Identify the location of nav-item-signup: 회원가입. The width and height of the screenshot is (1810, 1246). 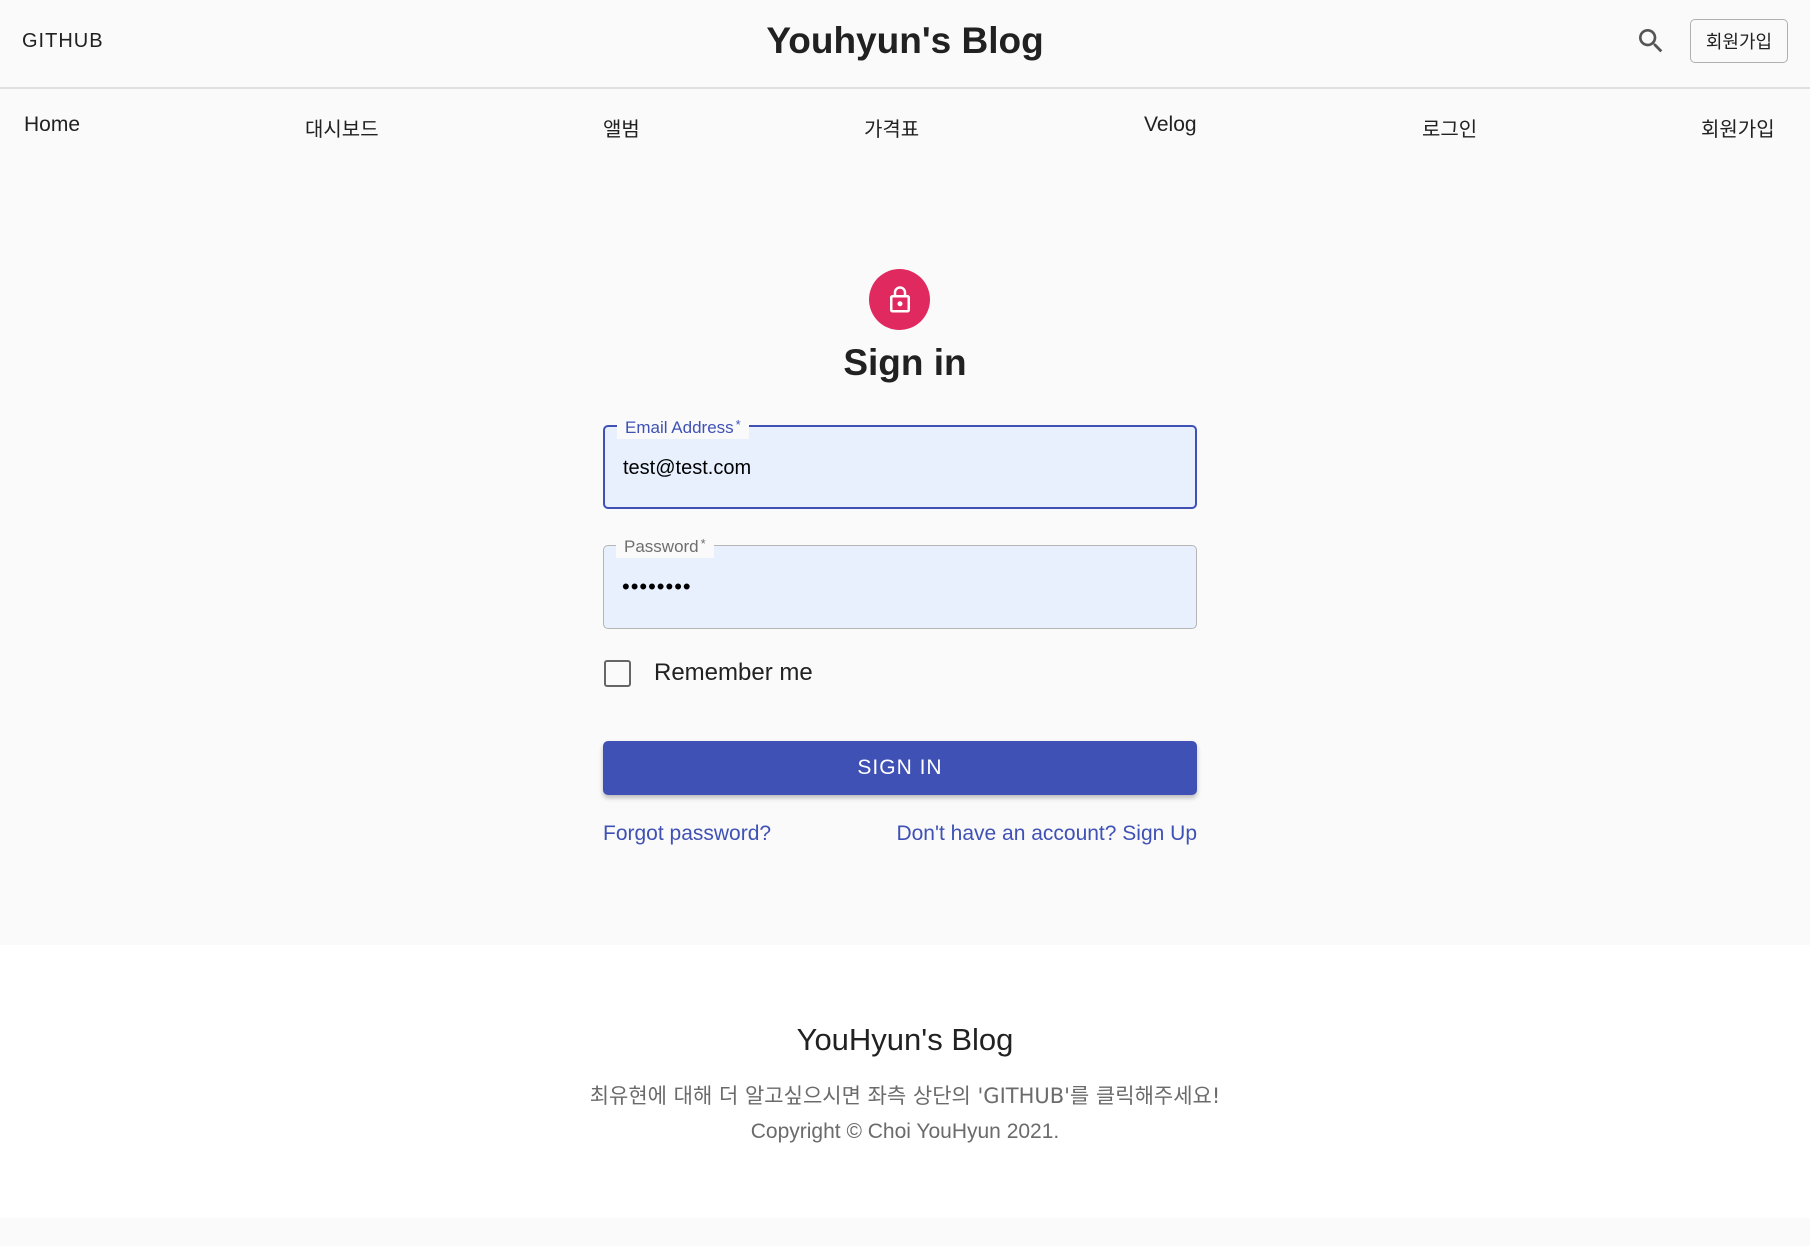
(1738, 127).